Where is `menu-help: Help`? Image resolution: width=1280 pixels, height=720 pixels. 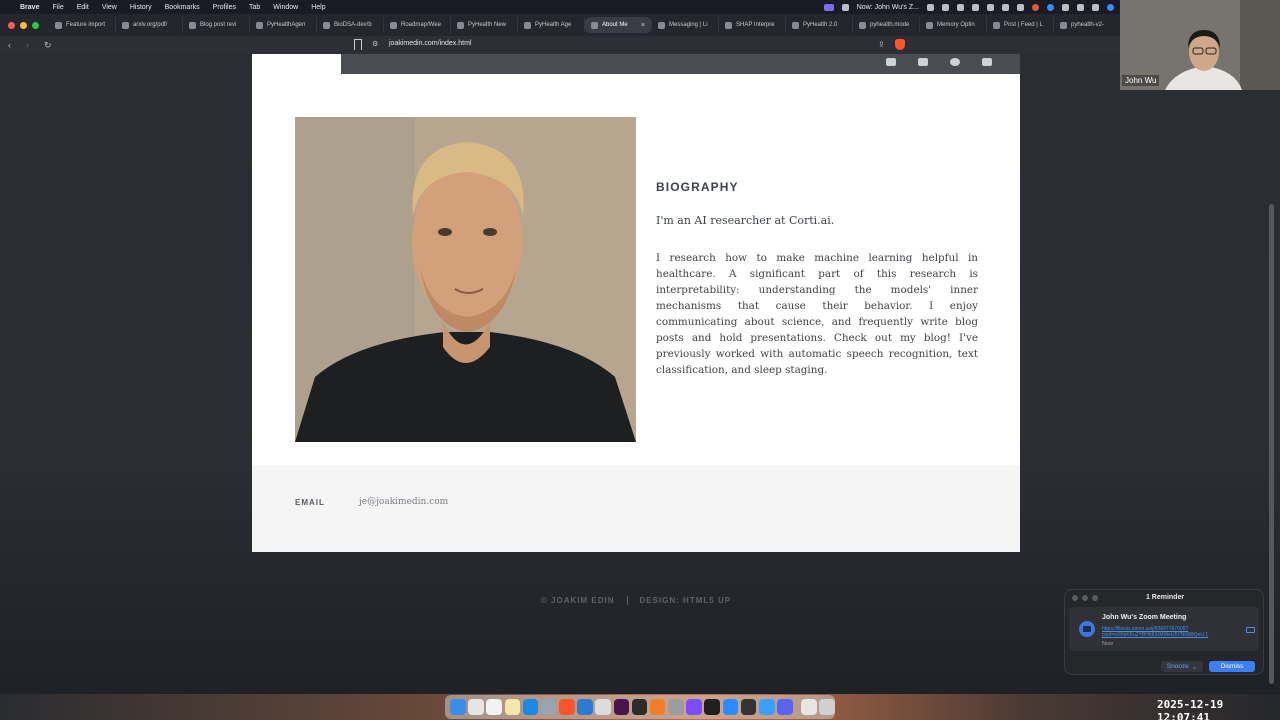
menu-help: Help is located at coordinates (318, 7).